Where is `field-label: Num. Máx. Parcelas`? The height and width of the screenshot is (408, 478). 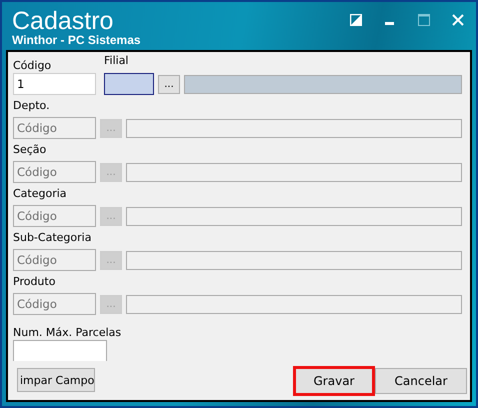
field-label: Num. Máx. Parcelas is located at coordinates (67, 332).